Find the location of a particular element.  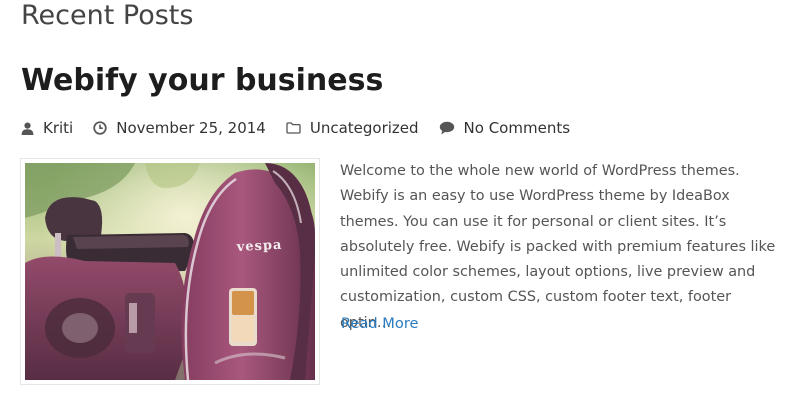

folder-icon is located at coordinates (293, 128).